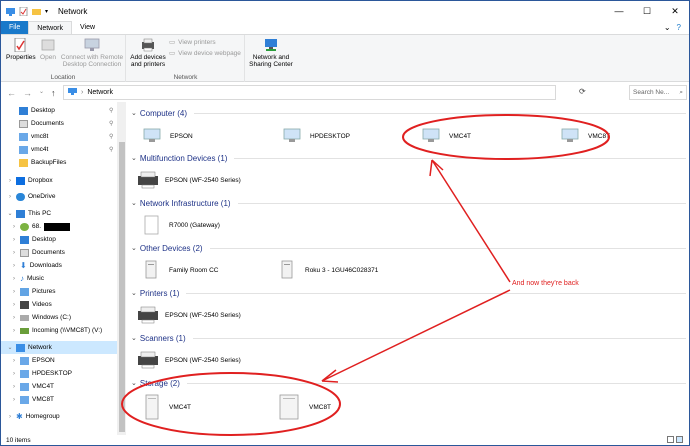 This screenshot has width=690, height=446. What do you see at coordinates (36, 11) in the screenshot?
I see `new-folder-quick-icon` at bounding box center [36, 11].